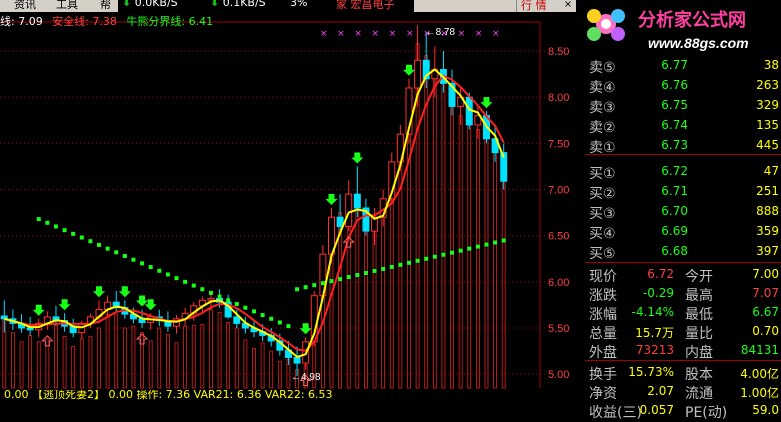 Image resolution: width=781 pixels, height=422 pixels. I want to click on sell-order-row: 卖① 6.73 445, so click(684, 146).